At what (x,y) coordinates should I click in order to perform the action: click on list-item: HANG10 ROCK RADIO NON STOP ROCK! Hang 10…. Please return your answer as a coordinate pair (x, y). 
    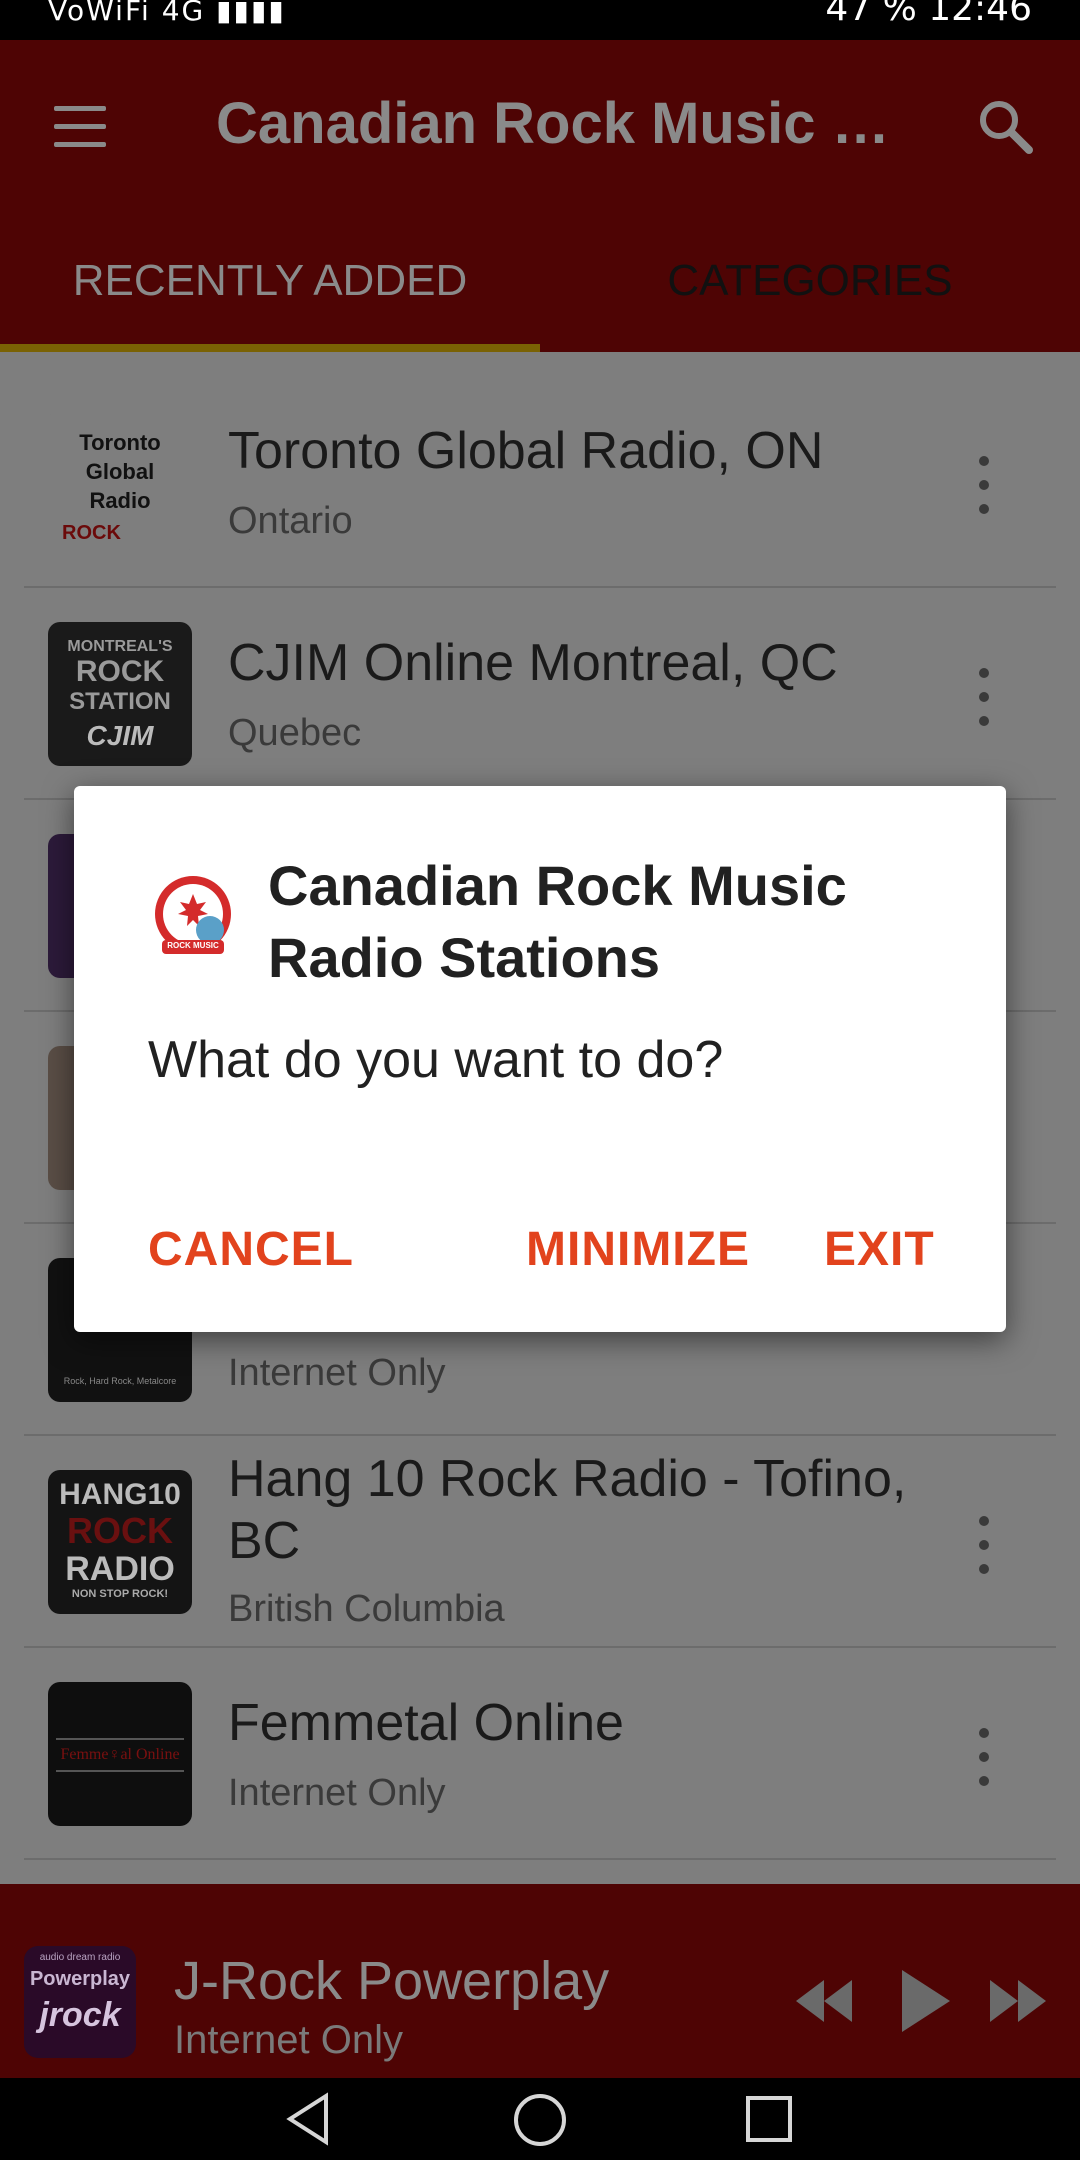
    Looking at the image, I should click on (540, 1542).